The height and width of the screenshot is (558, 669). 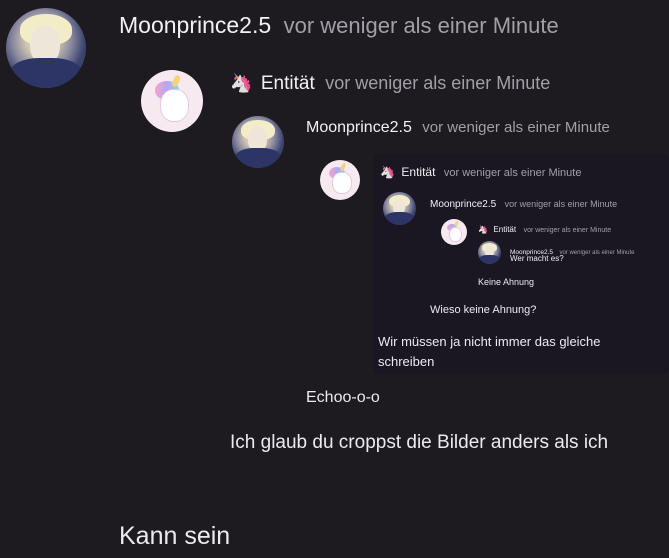 I want to click on message-text: Echoo-o-o, so click(x=343, y=397).